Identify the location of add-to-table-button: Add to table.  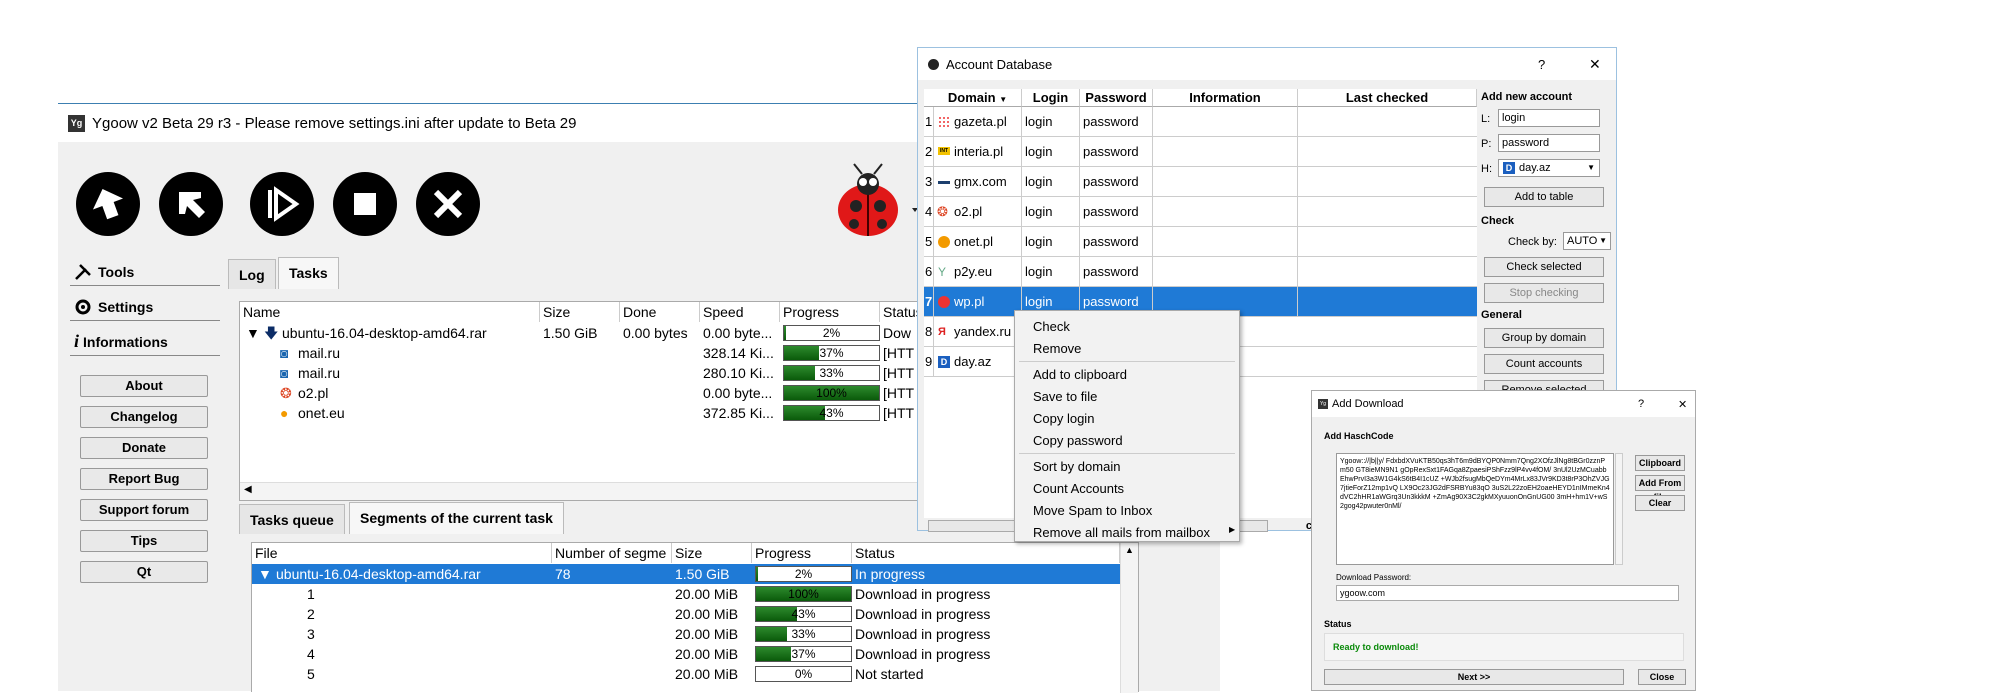
(1544, 197).